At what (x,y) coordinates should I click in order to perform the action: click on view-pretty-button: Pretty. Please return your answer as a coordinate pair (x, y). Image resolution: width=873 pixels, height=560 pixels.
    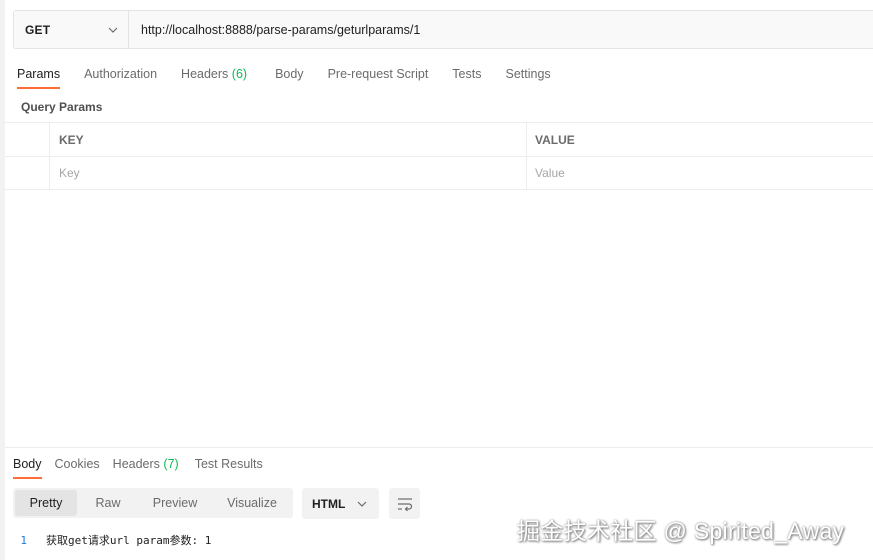
    Looking at the image, I should click on (46, 503).